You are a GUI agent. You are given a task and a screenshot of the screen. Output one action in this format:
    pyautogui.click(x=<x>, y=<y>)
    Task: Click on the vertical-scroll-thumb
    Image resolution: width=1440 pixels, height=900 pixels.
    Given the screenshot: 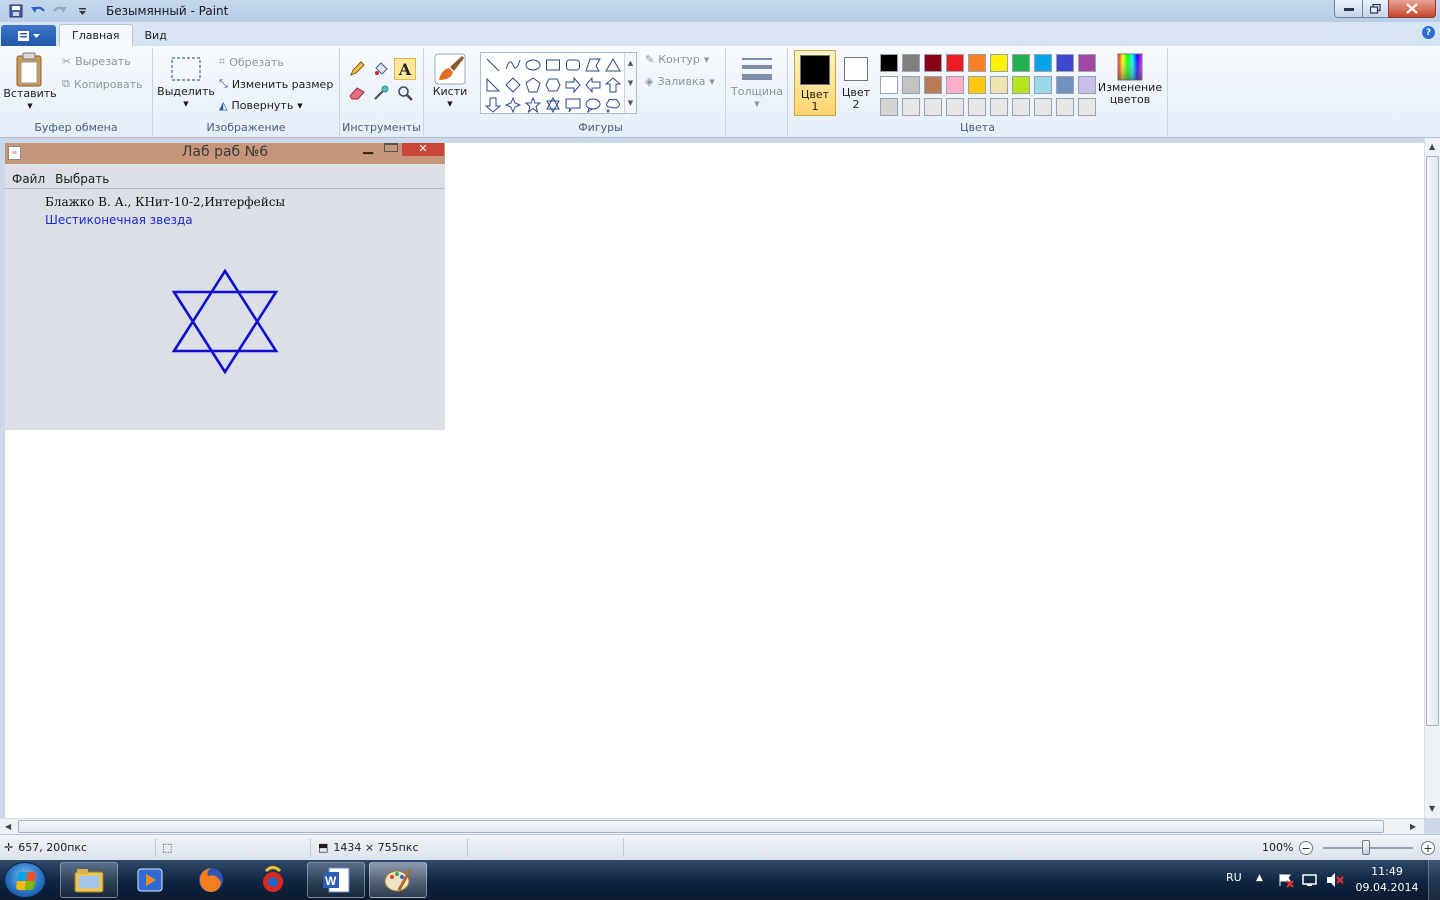 What is the action you would take?
    pyautogui.click(x=1432, y=441)
    